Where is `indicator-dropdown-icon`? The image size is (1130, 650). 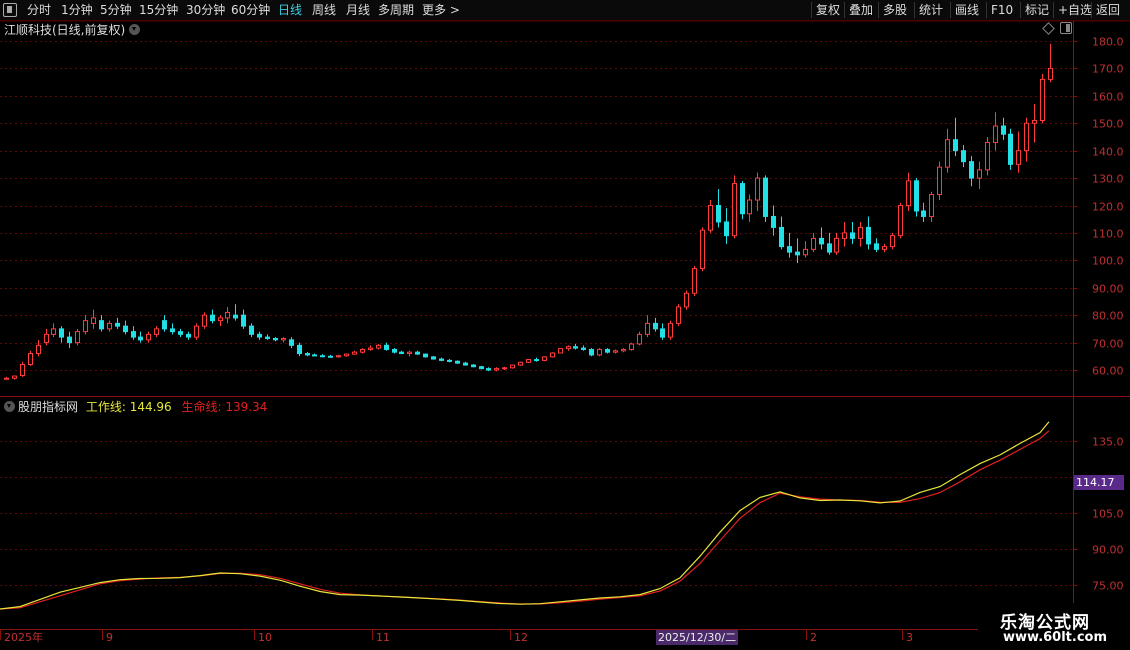
indicator-dropdown-icon is located at coordinates (9, 406).